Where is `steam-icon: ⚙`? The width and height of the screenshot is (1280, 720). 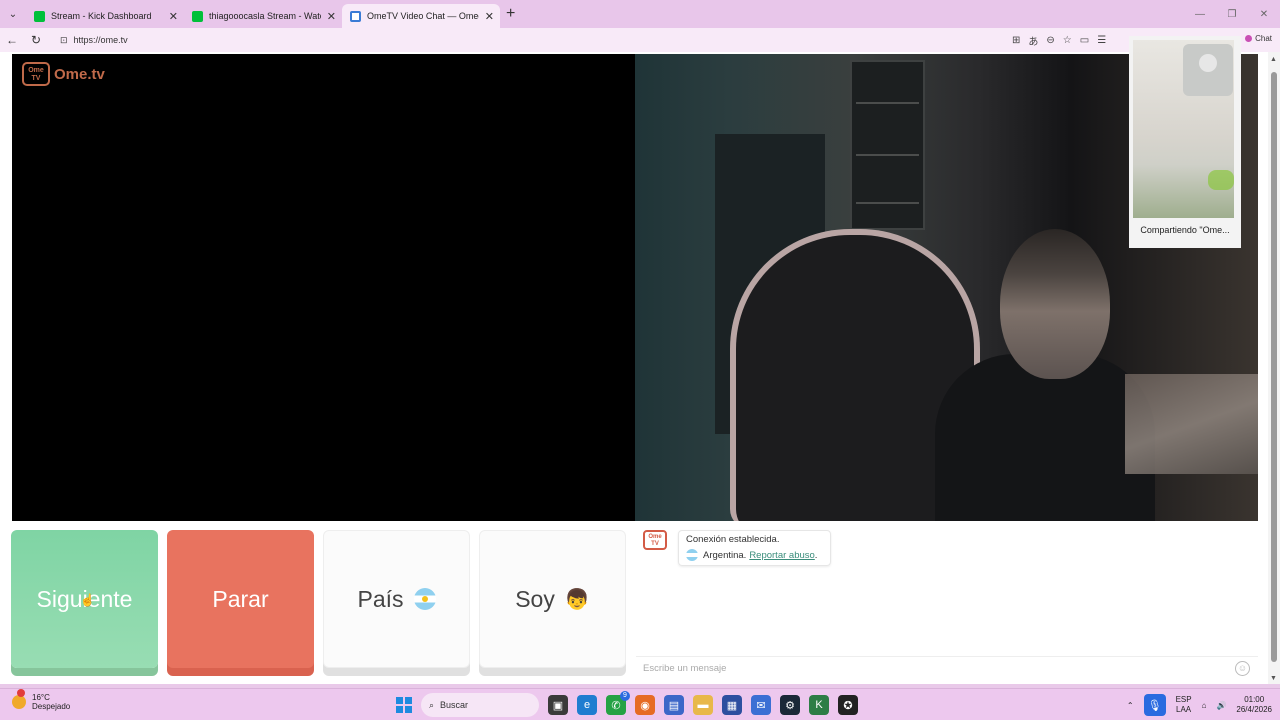 steam-icon: ⚙ is located at coordinates (790, 705).